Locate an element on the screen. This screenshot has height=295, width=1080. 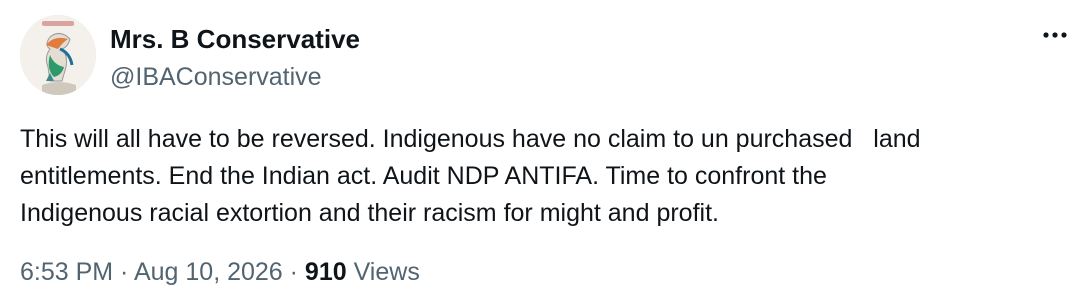
display-name: Mrs. B Conservative is located at coordinates (235, 39).